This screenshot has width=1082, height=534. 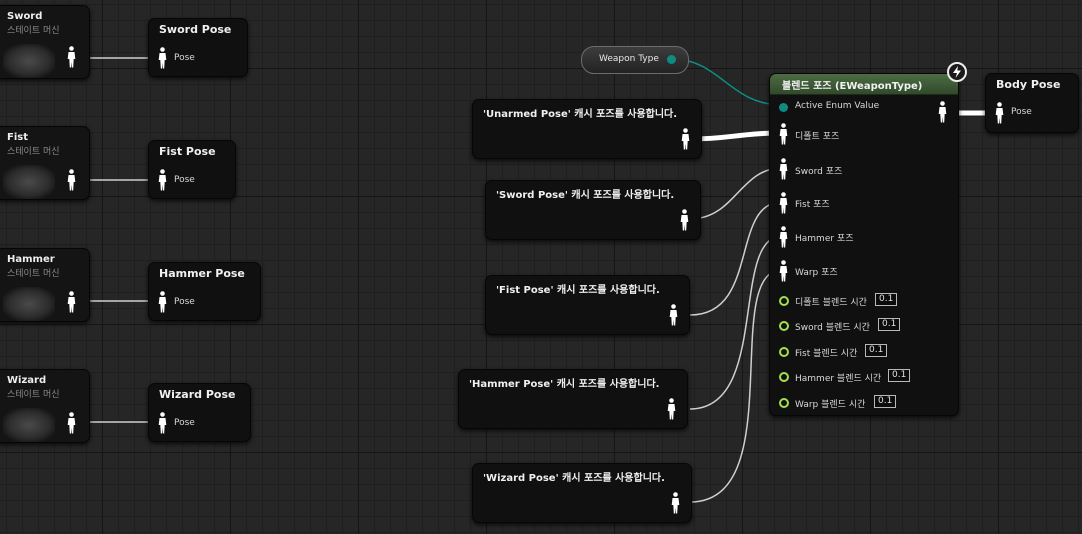 What do you see at coordinates (197, 394) in the screenshot?
I see `node-title: Wizard Pose` at bounding box center [197, 394].